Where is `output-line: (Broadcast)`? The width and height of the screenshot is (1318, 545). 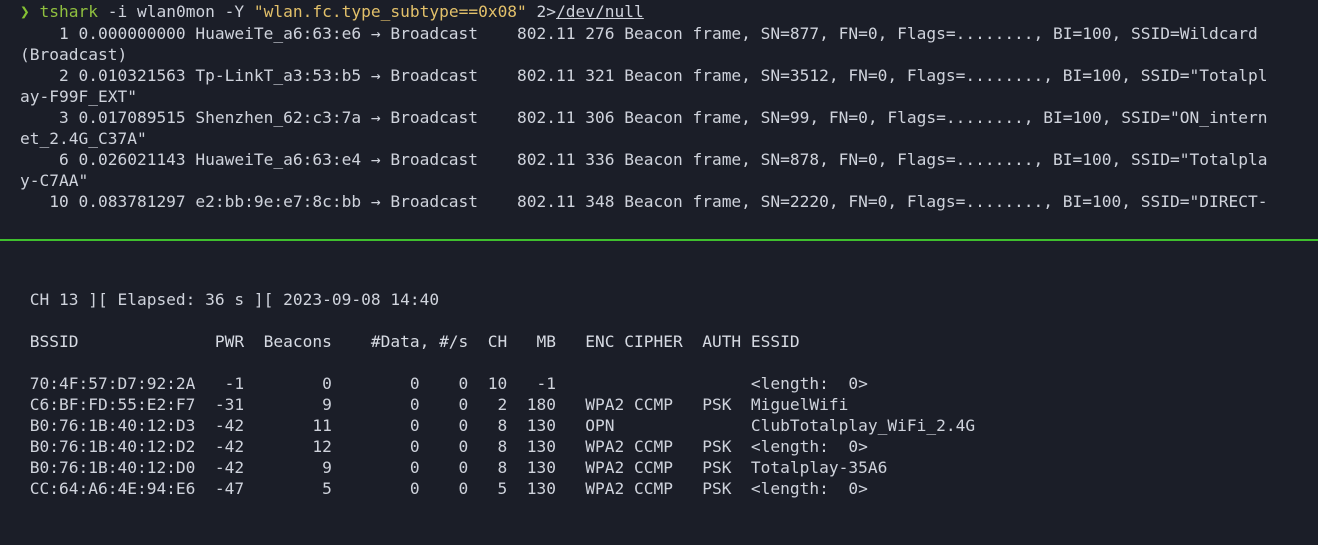
output-line: (Broadcast) is located at coordinates (74, 54).